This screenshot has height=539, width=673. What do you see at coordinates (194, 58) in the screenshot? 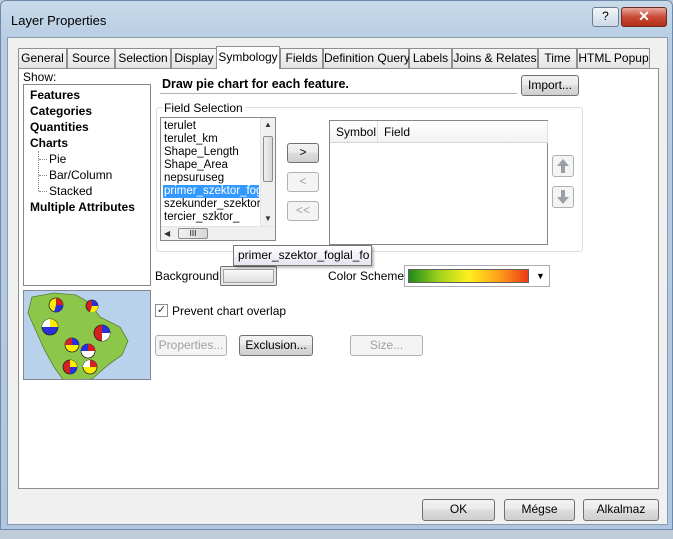
I see `tab-display: Display` at bounding box center [194, 58].